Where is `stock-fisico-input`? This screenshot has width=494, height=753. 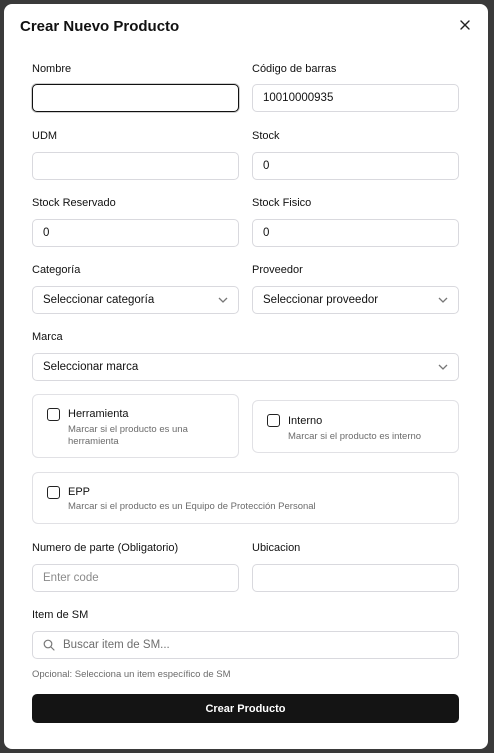
stock-fisico-input is located at coordinates (355, 233).